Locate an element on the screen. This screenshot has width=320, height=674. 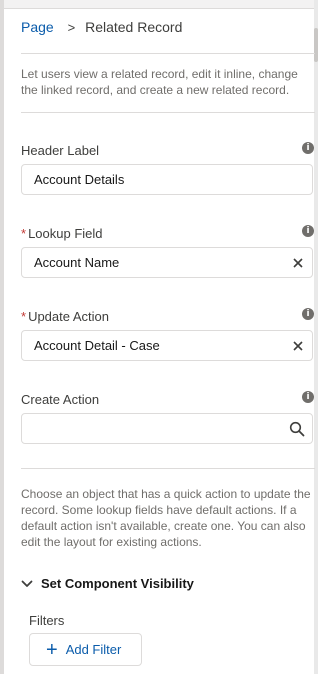
update-action-combobox: Account Detail - Case is located at coordinates (167, 345).